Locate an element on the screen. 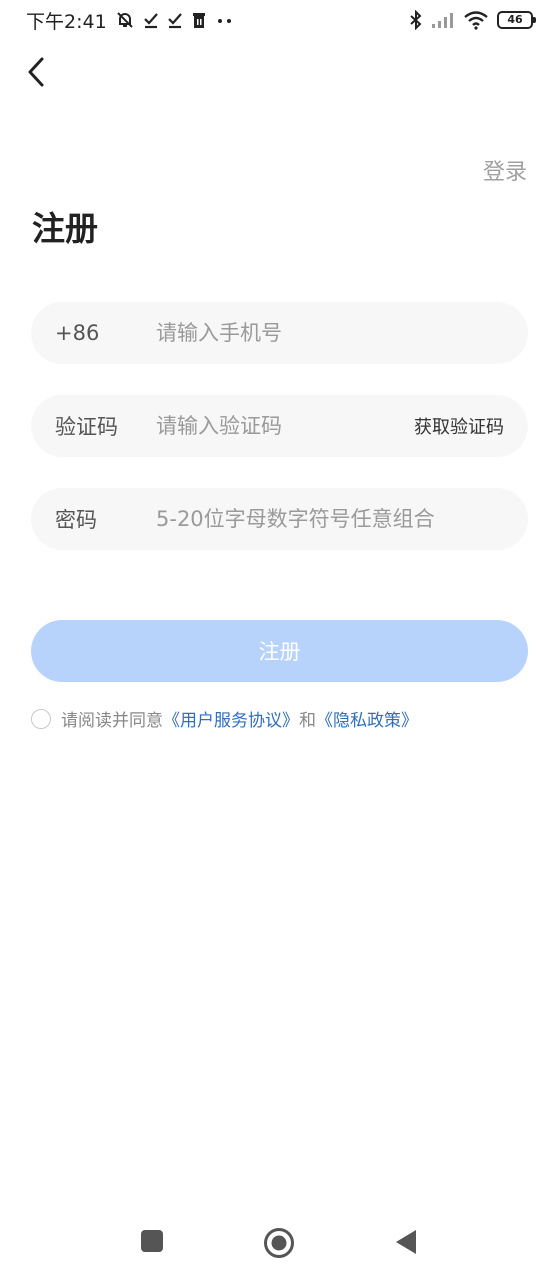  battery-icon: 46 is located at coordinates (516, 20).